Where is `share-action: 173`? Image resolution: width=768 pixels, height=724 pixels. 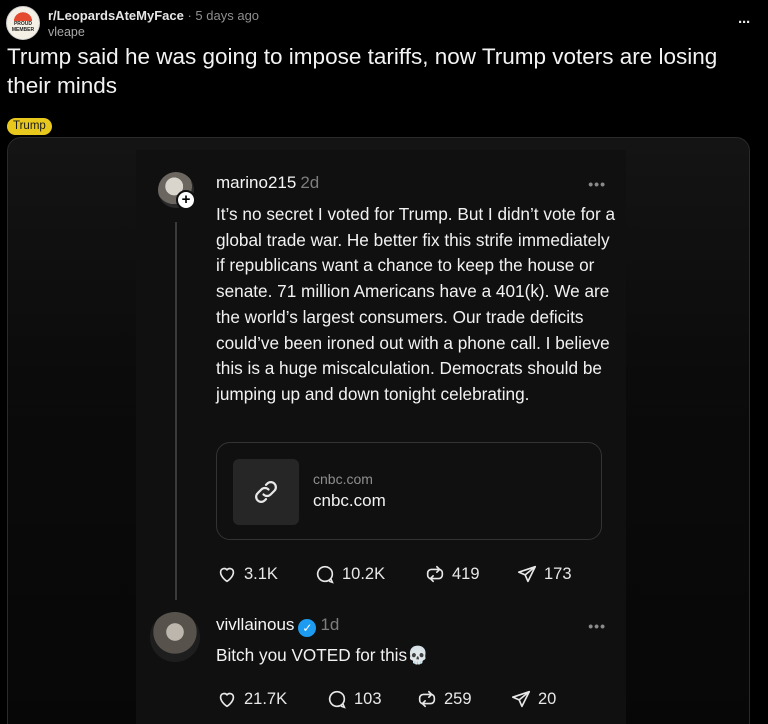
share-action: 173 is located at coordinates (544, 574).